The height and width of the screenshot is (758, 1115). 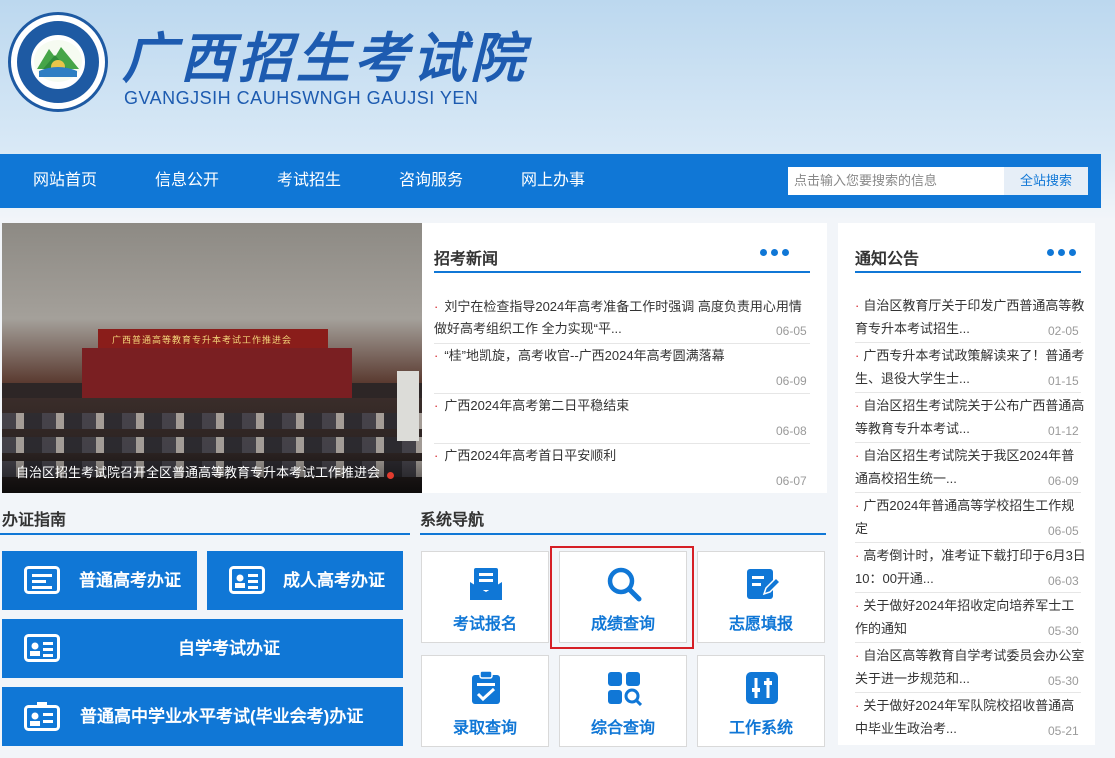 I want to click on banner-caption: 自治区招生考试院召开全区普通高等教育专升本考试工作推进会, so click(x=212, y=473).